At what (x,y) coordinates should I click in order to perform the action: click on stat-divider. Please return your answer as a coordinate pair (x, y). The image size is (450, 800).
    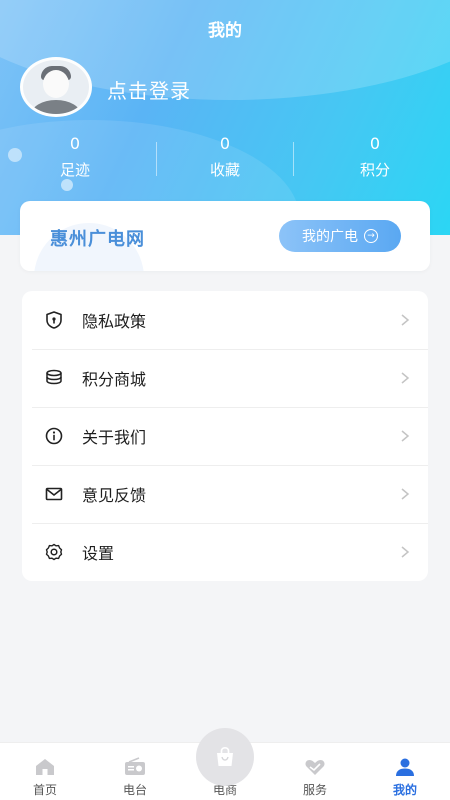
    Looking at the image, I should click on (293, 159).